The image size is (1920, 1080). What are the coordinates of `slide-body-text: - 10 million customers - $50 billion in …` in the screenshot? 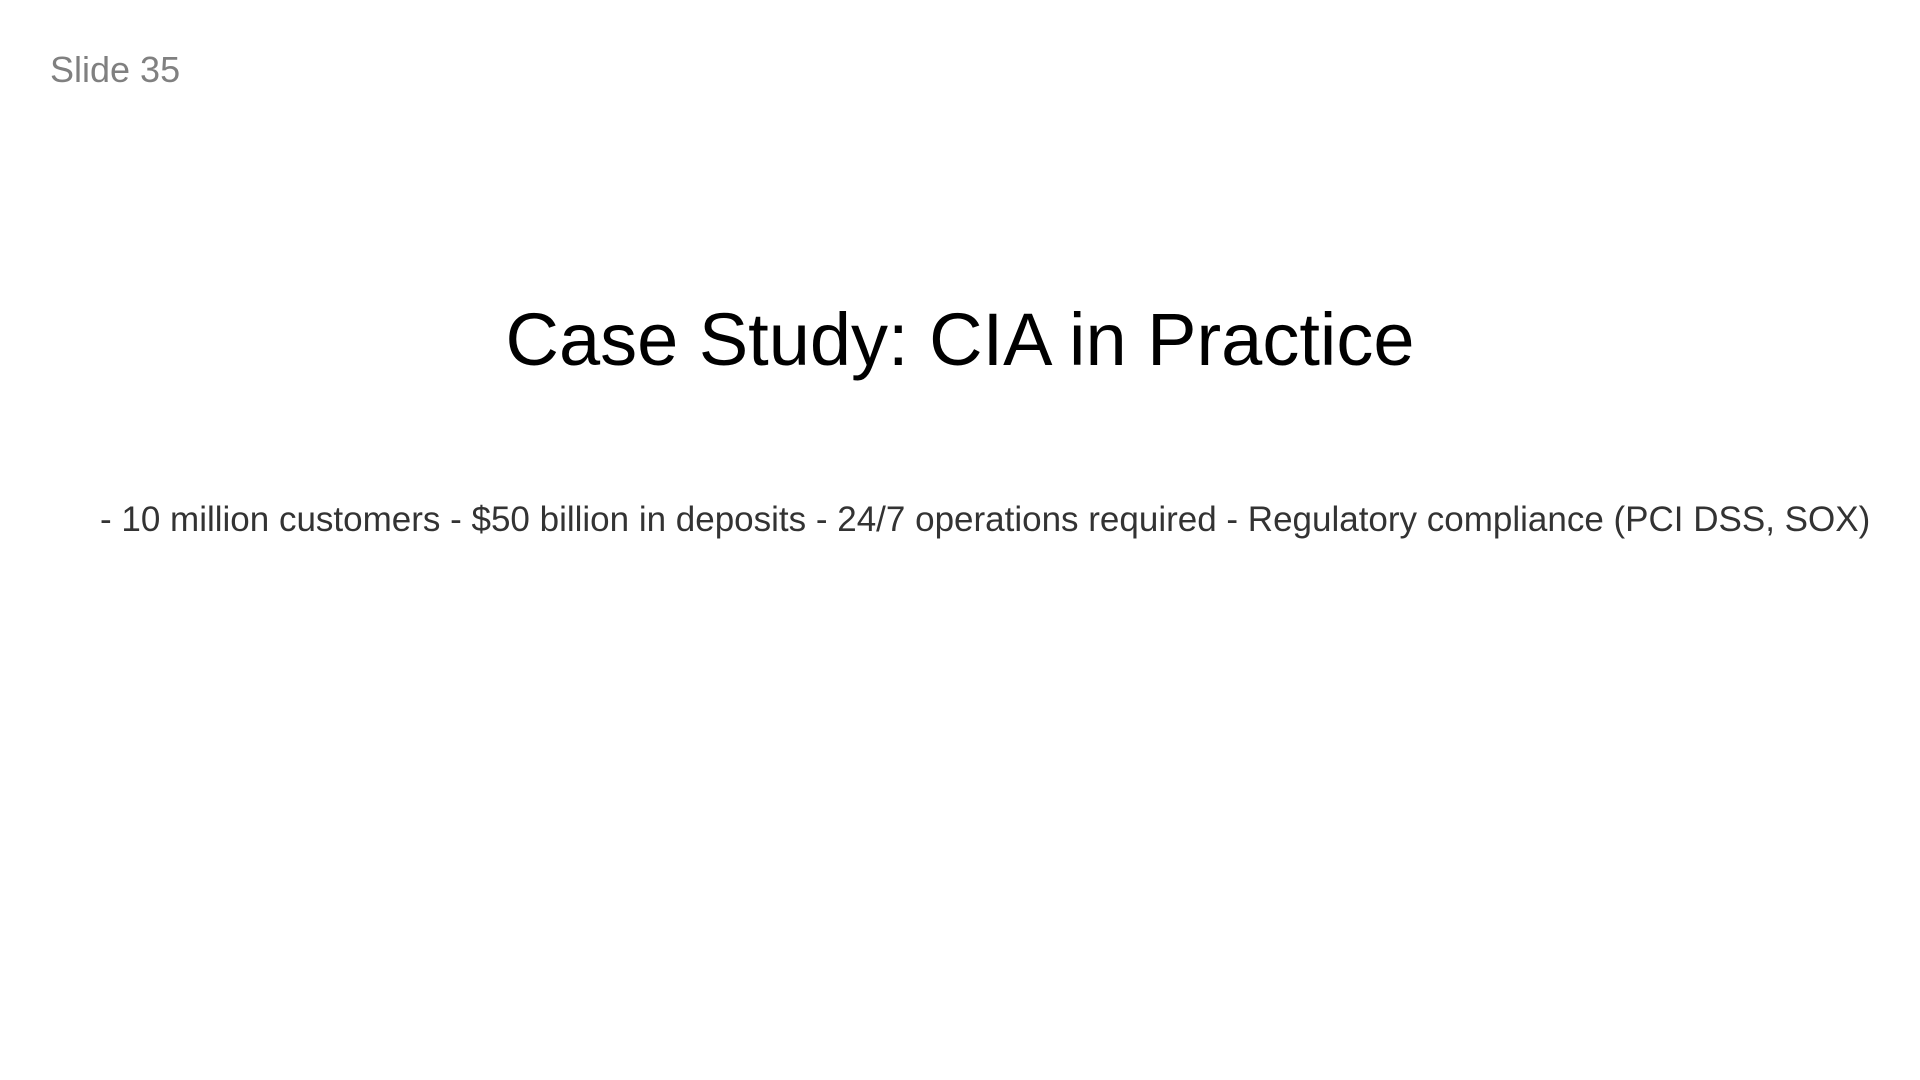 It's located at (985, 519).